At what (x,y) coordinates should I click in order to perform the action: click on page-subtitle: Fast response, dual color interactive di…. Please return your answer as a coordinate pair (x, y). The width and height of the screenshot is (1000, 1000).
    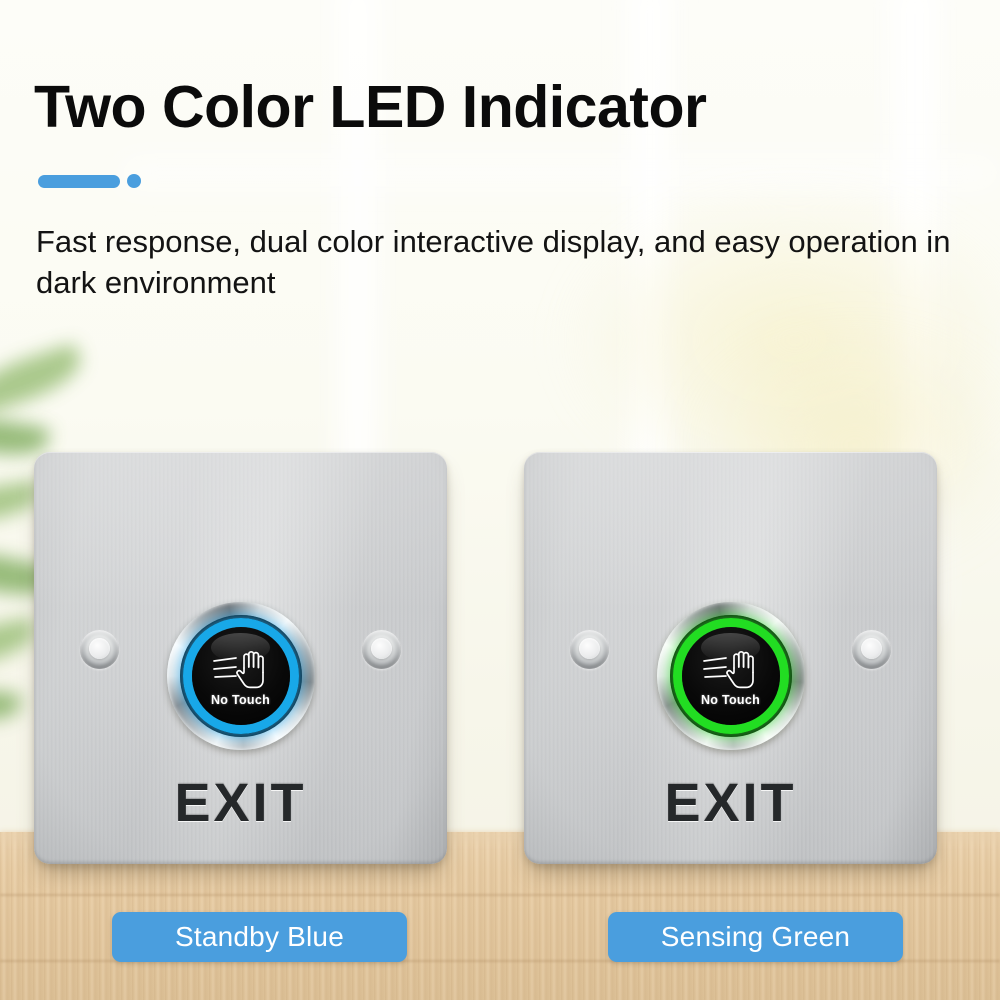
    Looking at the image, I should click on (493, 262).